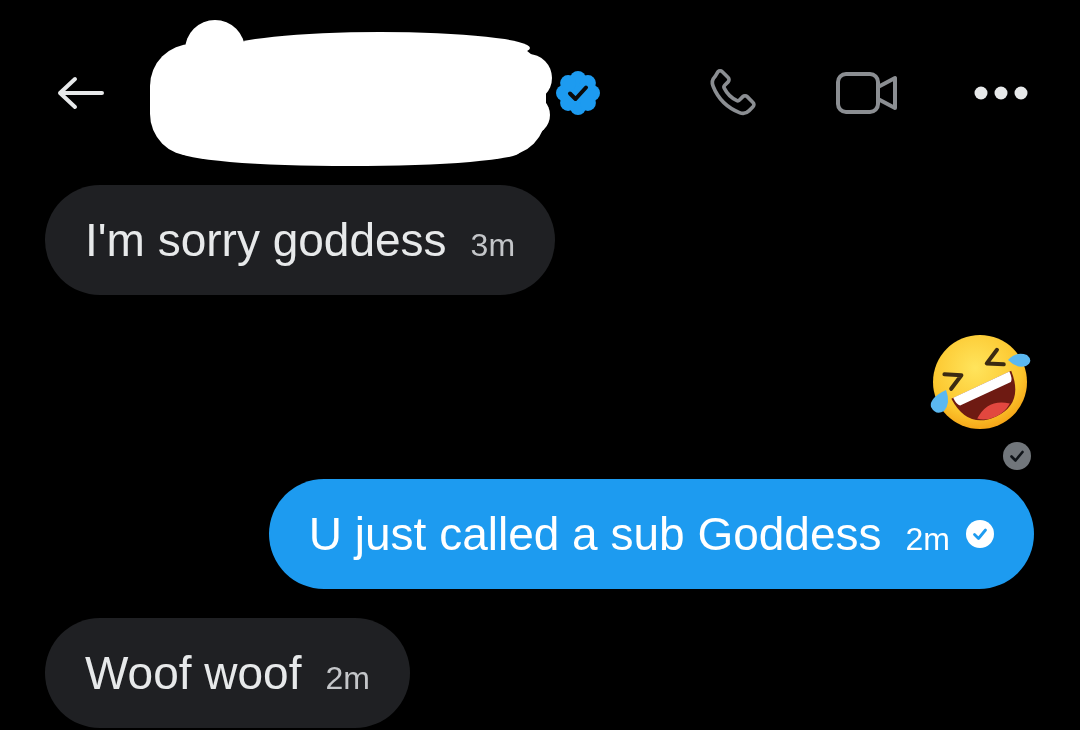 This screenshot has width=1080, height=730. What do you see at coordinates (193, 673) in the screenshot?
I see `message-text: Woof woof` at bounding box center [193, 673].